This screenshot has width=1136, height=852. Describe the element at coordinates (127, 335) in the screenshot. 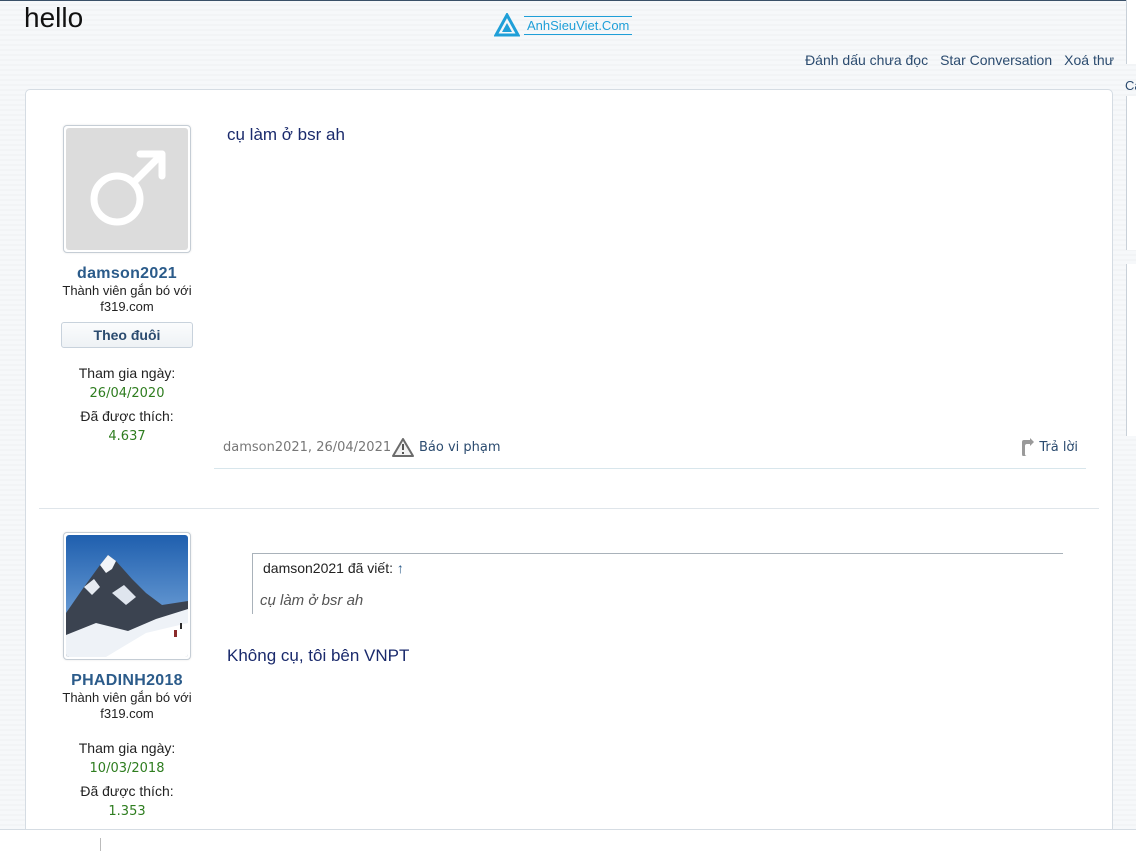

I see `follow-button: Theo đuôi` at that location.